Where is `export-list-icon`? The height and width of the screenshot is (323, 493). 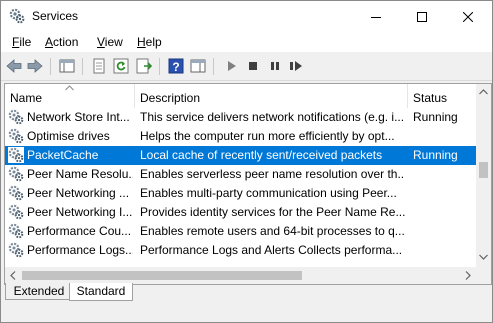
export-list-icon is located at coordinates (144, 66).